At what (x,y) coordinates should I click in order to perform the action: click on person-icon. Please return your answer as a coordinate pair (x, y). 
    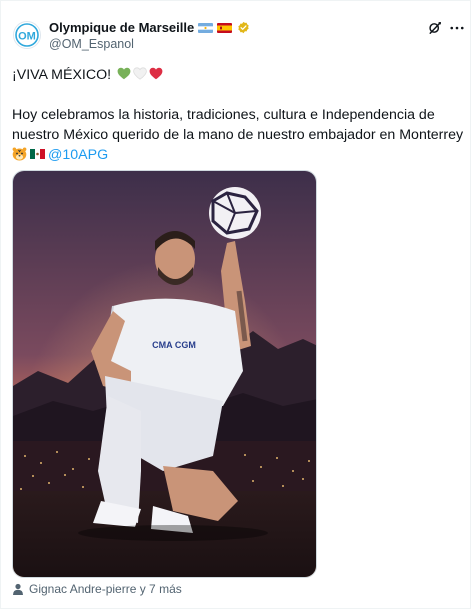
    Looking at the image, I should click on (18, 589).